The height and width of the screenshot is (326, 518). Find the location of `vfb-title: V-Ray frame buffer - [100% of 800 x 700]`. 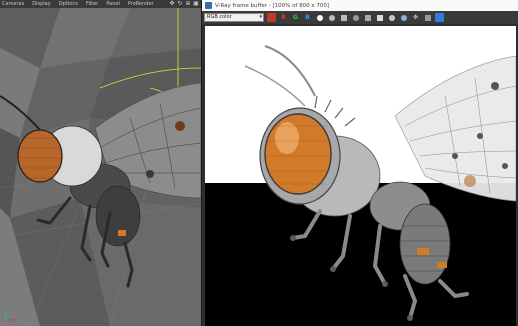

vfb-title: V-Ray frame buffer - [100% of 800 x 700] is located at coordinates (272, 5).